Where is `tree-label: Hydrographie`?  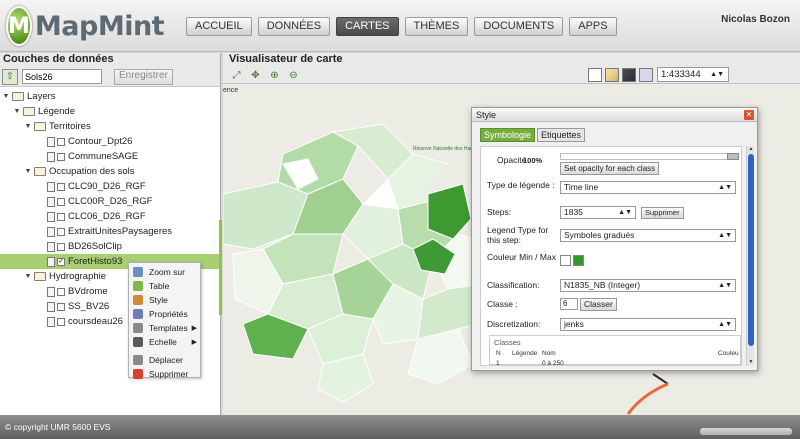
tree-label: Hydrographie is located at coordinates (78, 276).